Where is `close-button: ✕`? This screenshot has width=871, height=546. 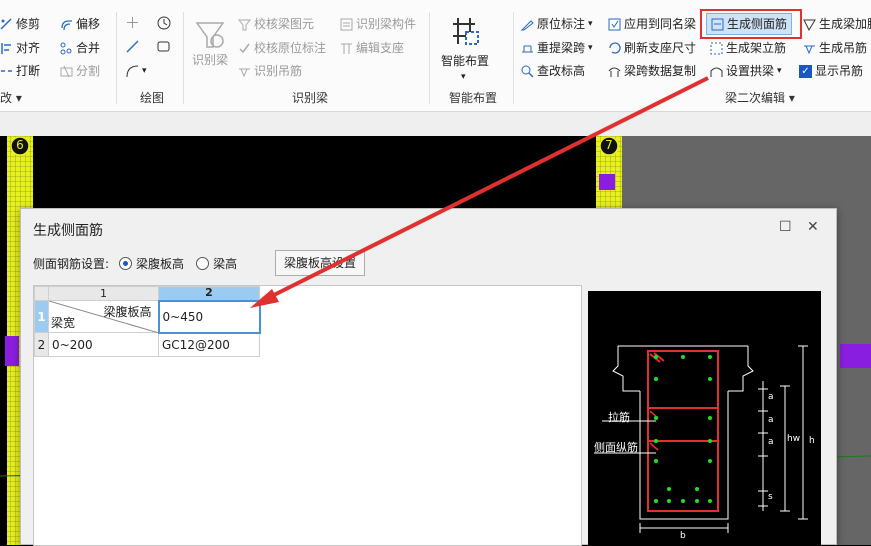
close-button: ✕ is located at coordinates (813, 227).